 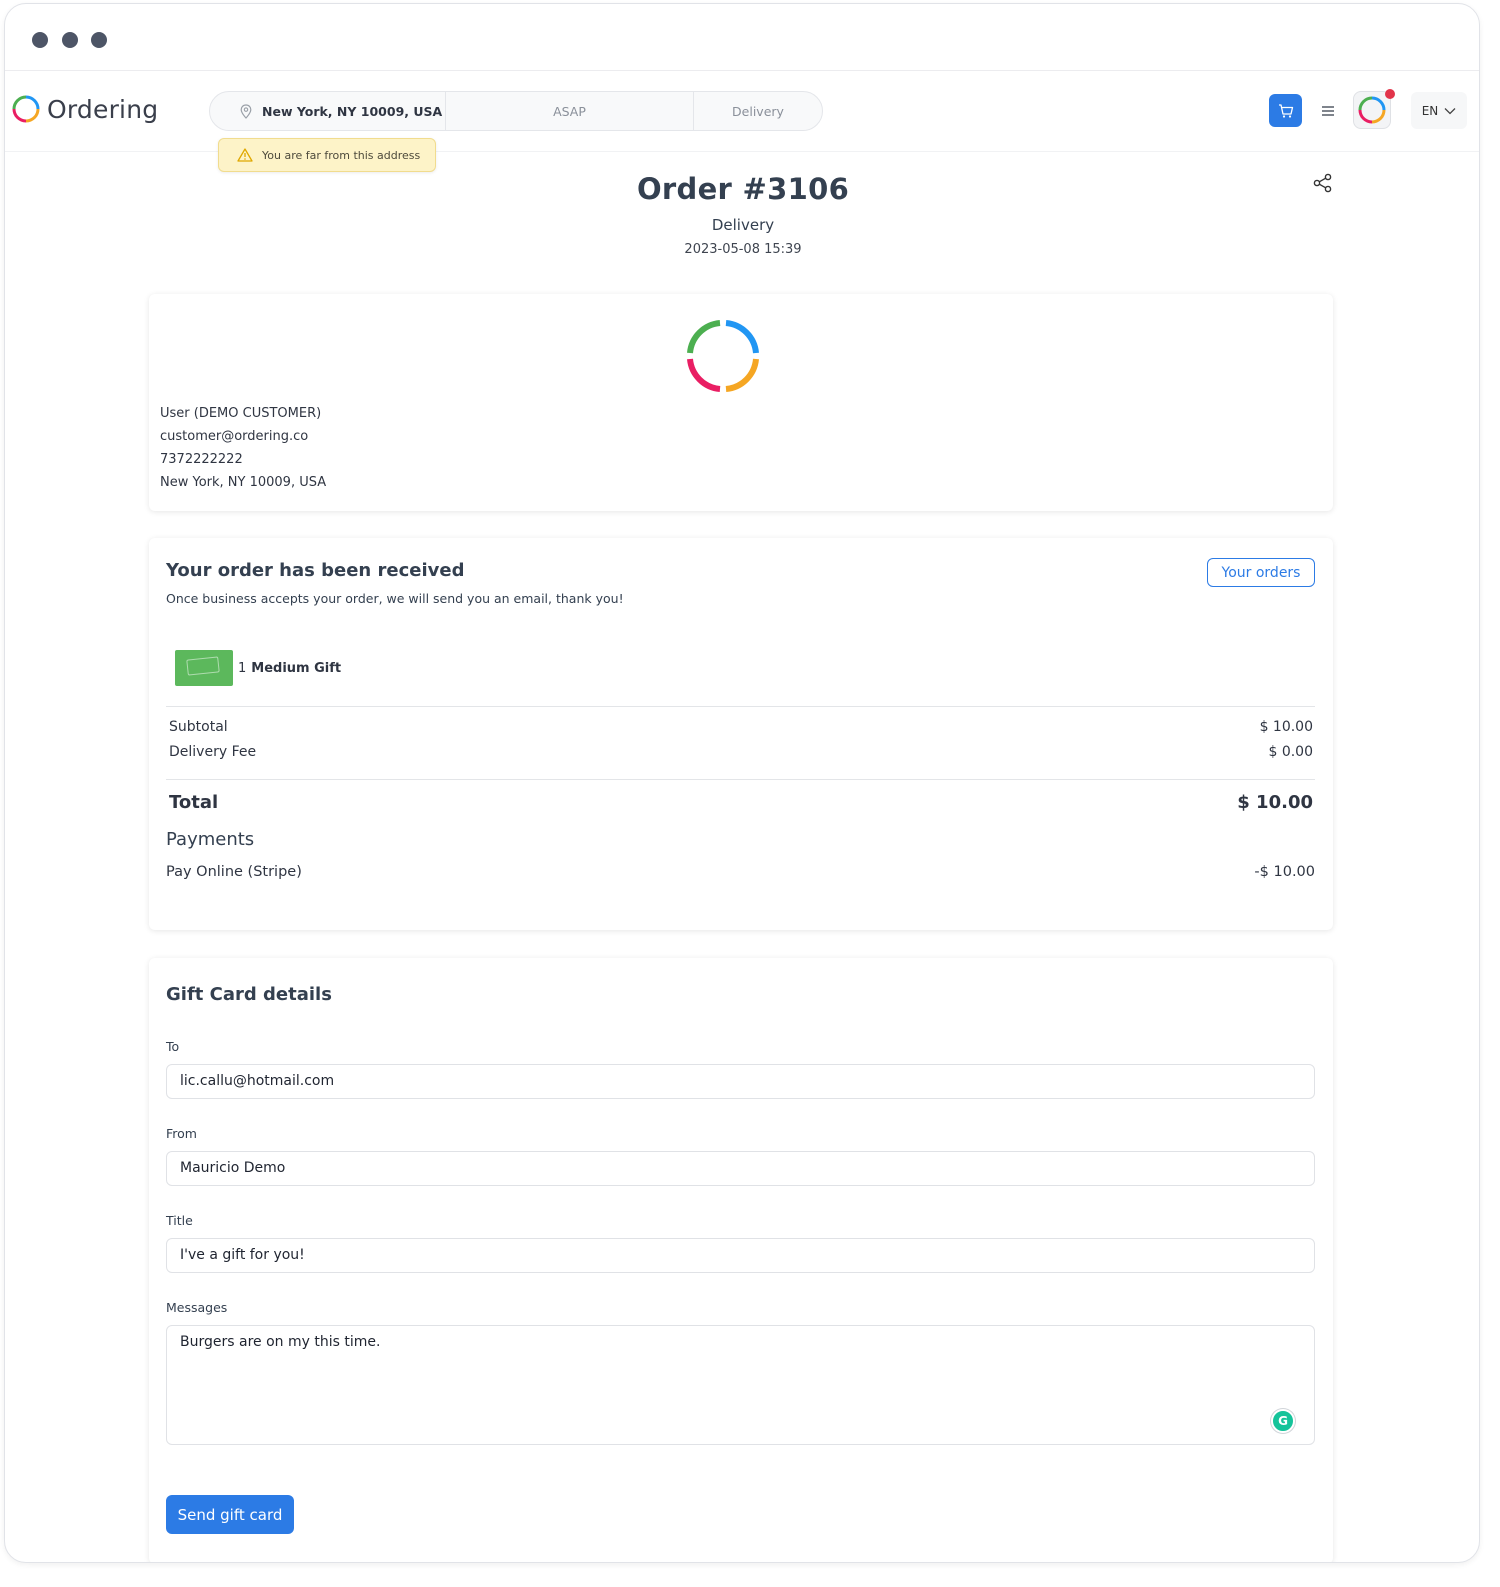 I want to click on gift-card-title: Gift Card details, so click(x=249, y=994).